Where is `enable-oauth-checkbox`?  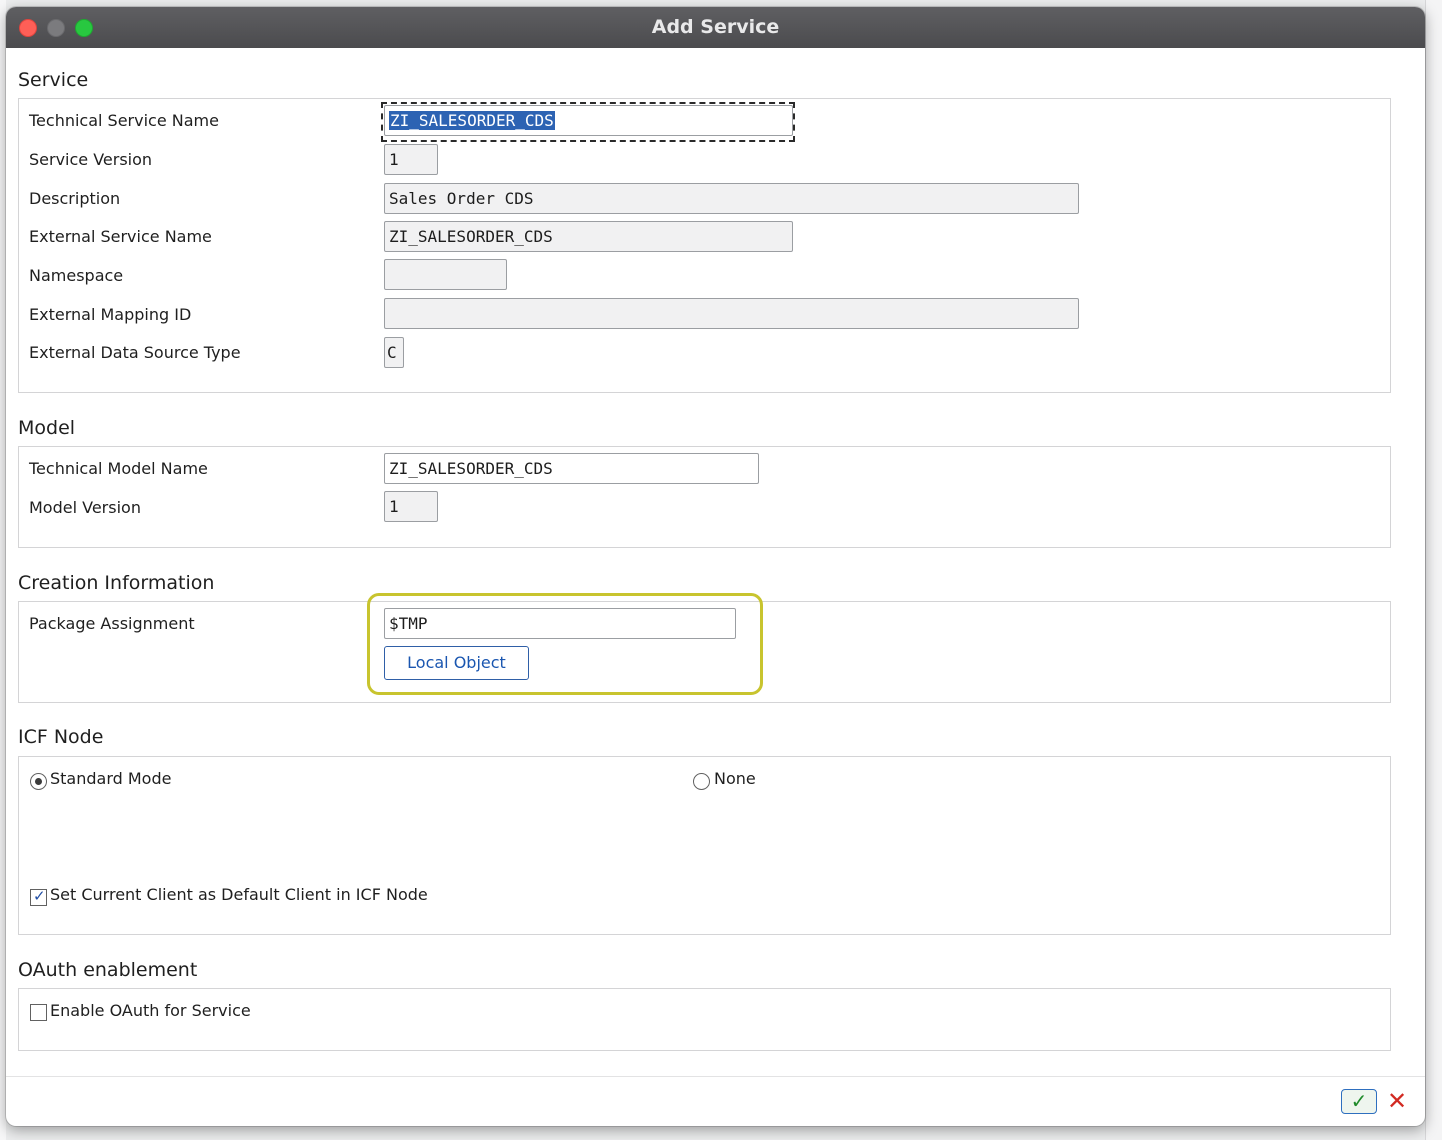 enable-oauth-checkbox is located at coordinates (38, 1012).